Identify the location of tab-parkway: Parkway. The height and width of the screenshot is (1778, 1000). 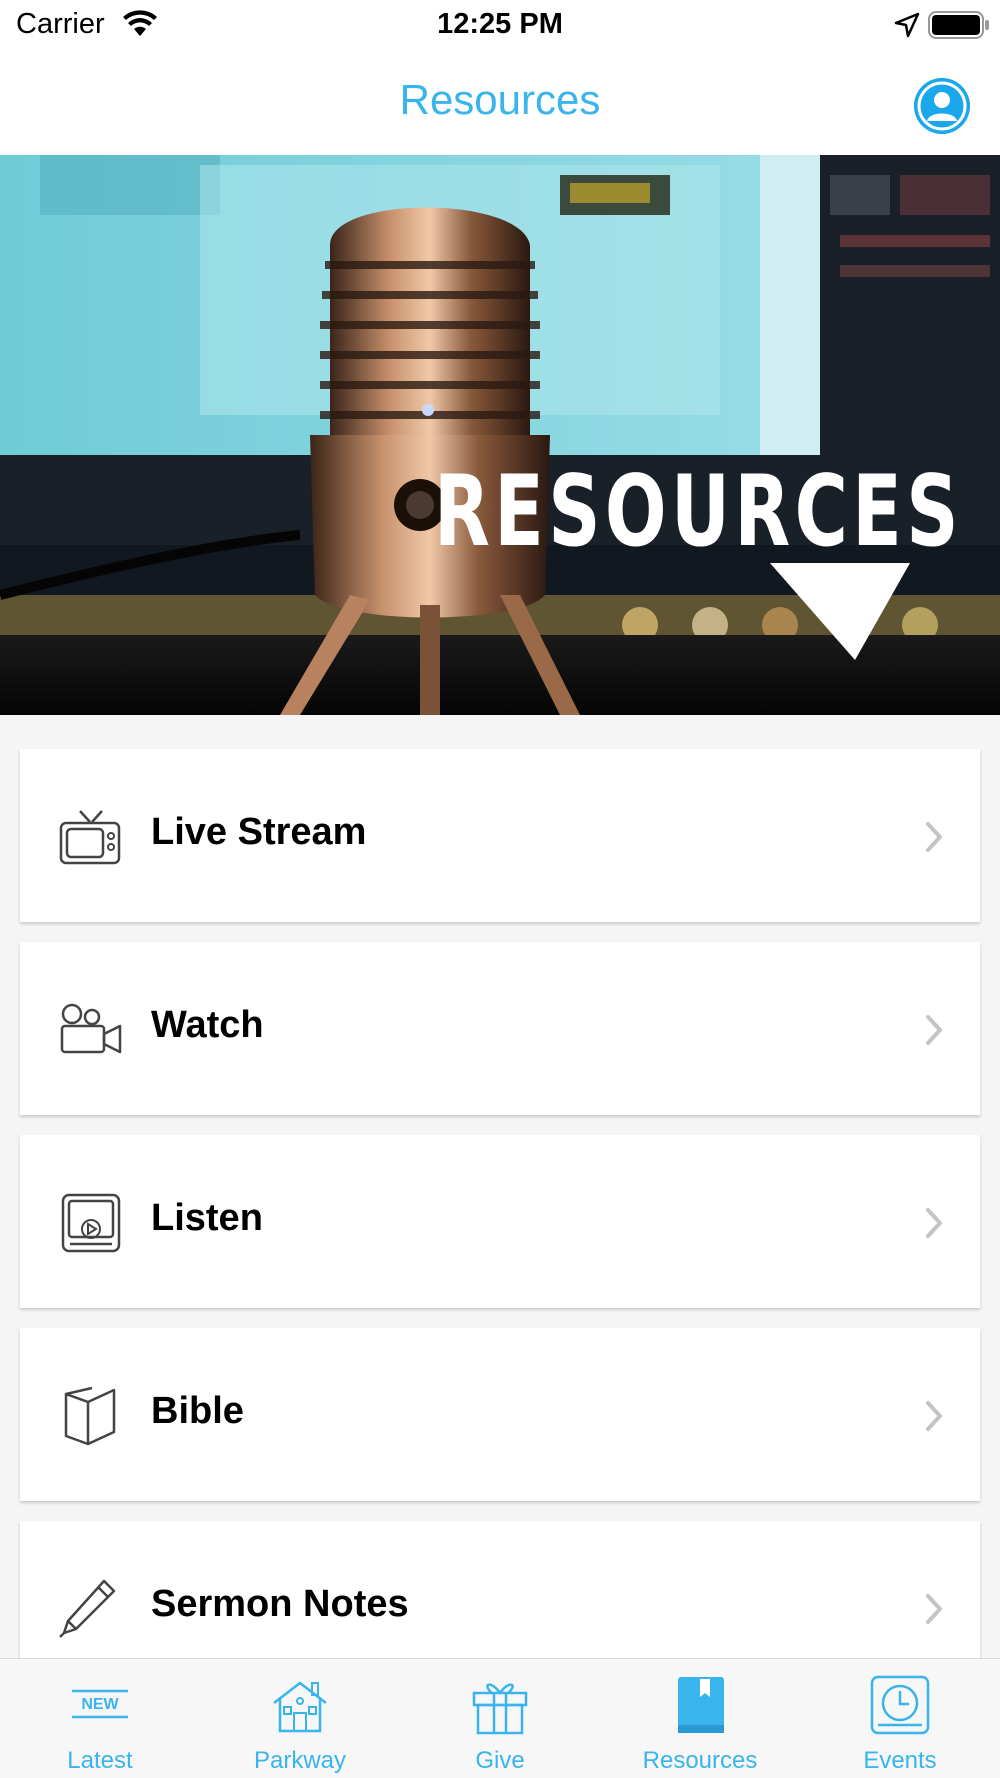
(300, 1718).